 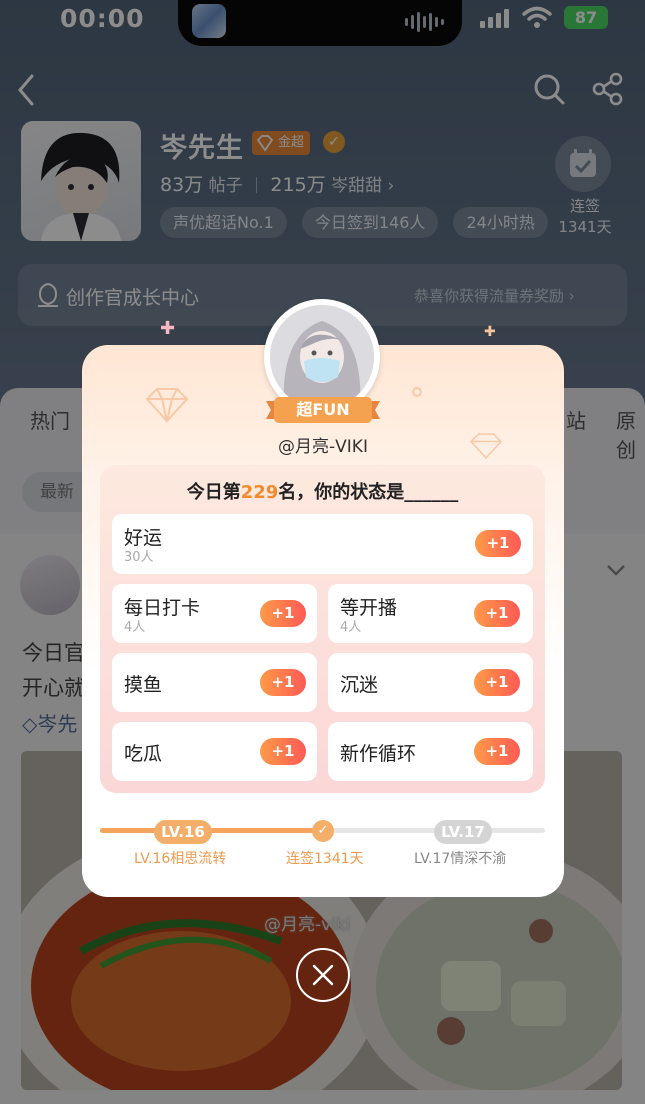 I want to click on option-count: 30人, so click(x=139, y=557).